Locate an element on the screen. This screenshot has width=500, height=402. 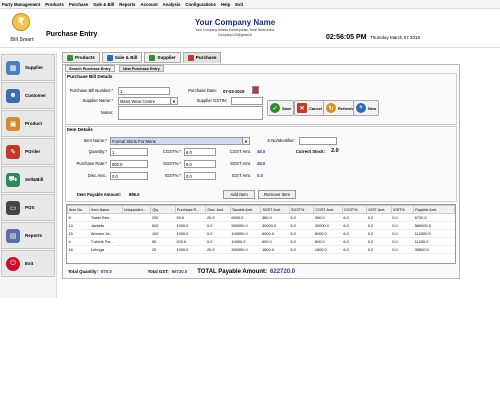
item-select: Formal Shirts For Mens ▼ is located at coordinates (180, 141).